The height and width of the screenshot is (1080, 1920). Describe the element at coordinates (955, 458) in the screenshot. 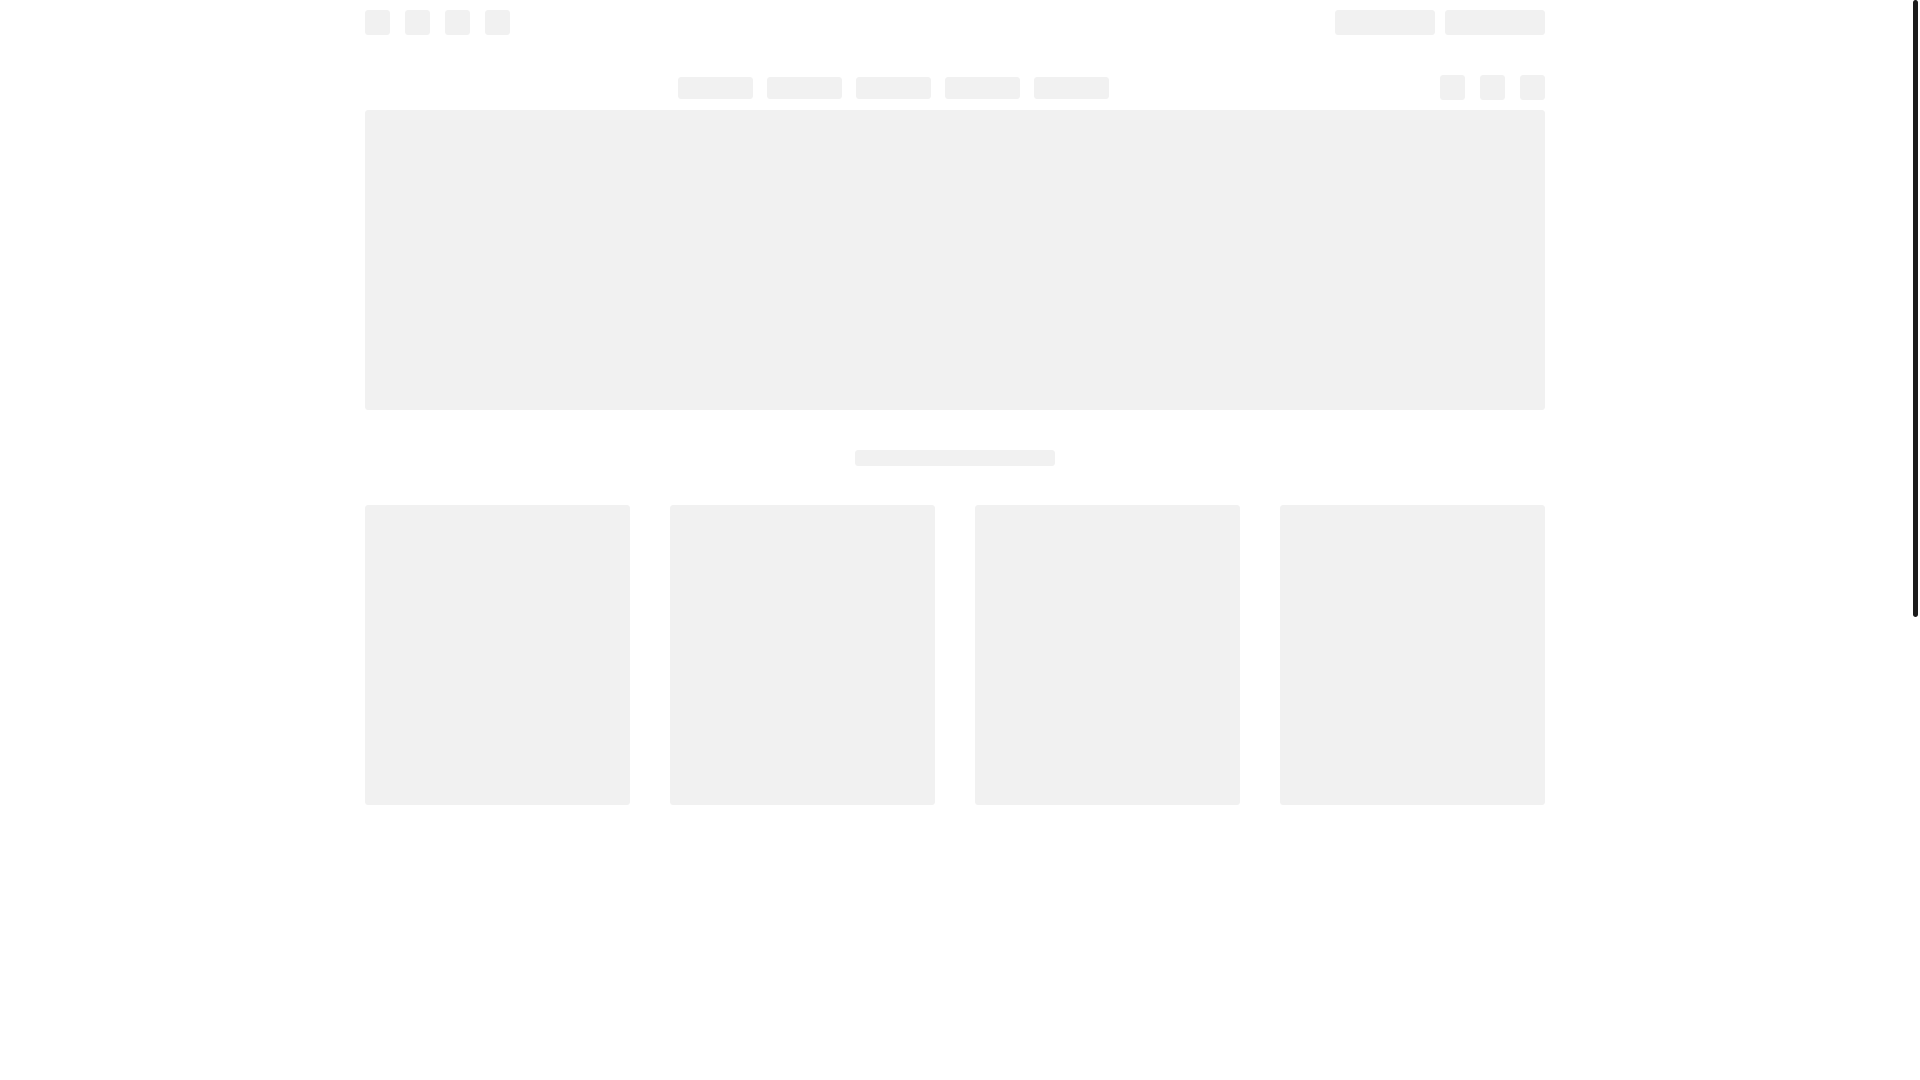

I see `section-heading-placeholder` at that location.